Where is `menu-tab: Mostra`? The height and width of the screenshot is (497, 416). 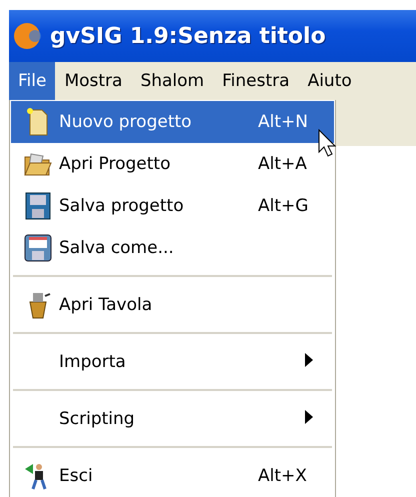 menu-tab: Mostra is located at coordinates (93, 81).